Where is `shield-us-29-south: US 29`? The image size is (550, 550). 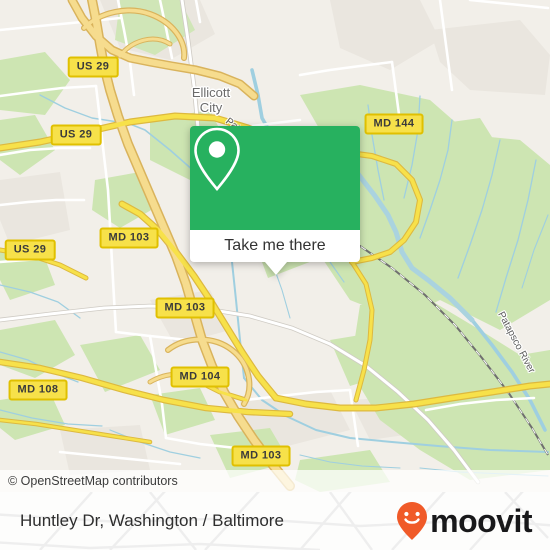
shield-us-29-south: US 29 is located at coordinates (30, 250).